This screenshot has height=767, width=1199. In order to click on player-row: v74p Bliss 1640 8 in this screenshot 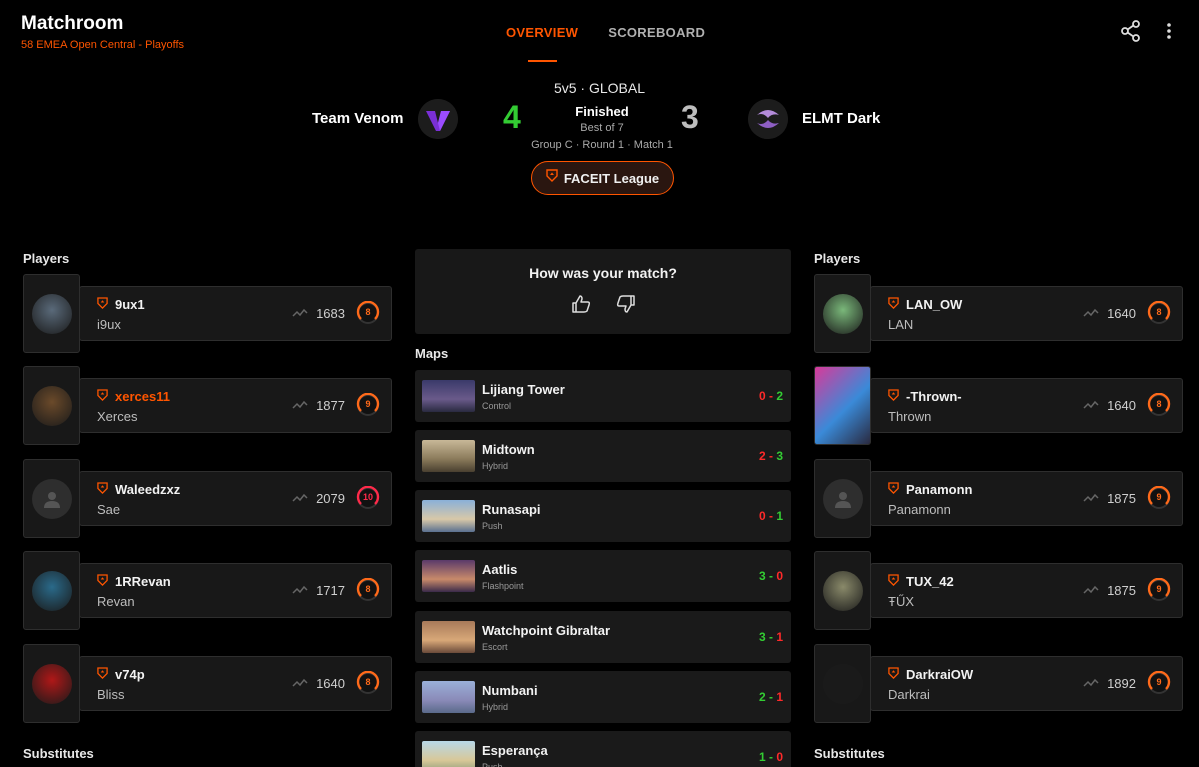, I will do `click(207, 683)`.